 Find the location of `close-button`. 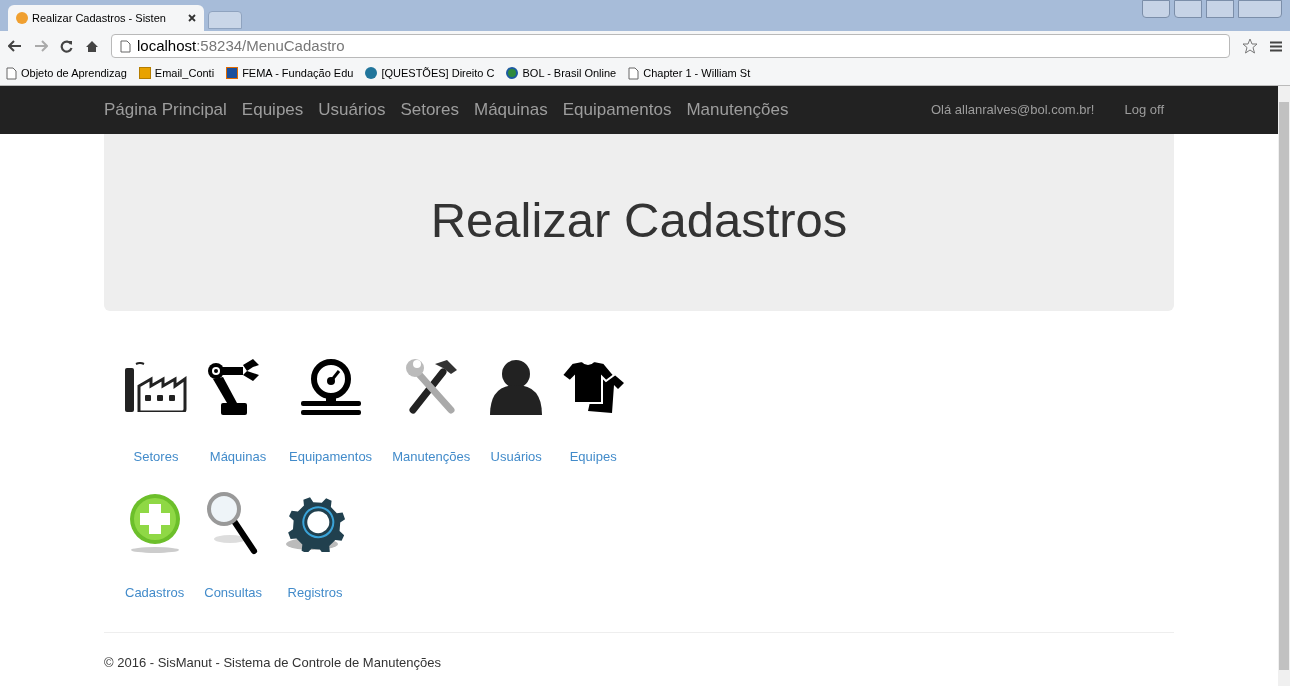

close-button is located at coordinates (1260, 9).